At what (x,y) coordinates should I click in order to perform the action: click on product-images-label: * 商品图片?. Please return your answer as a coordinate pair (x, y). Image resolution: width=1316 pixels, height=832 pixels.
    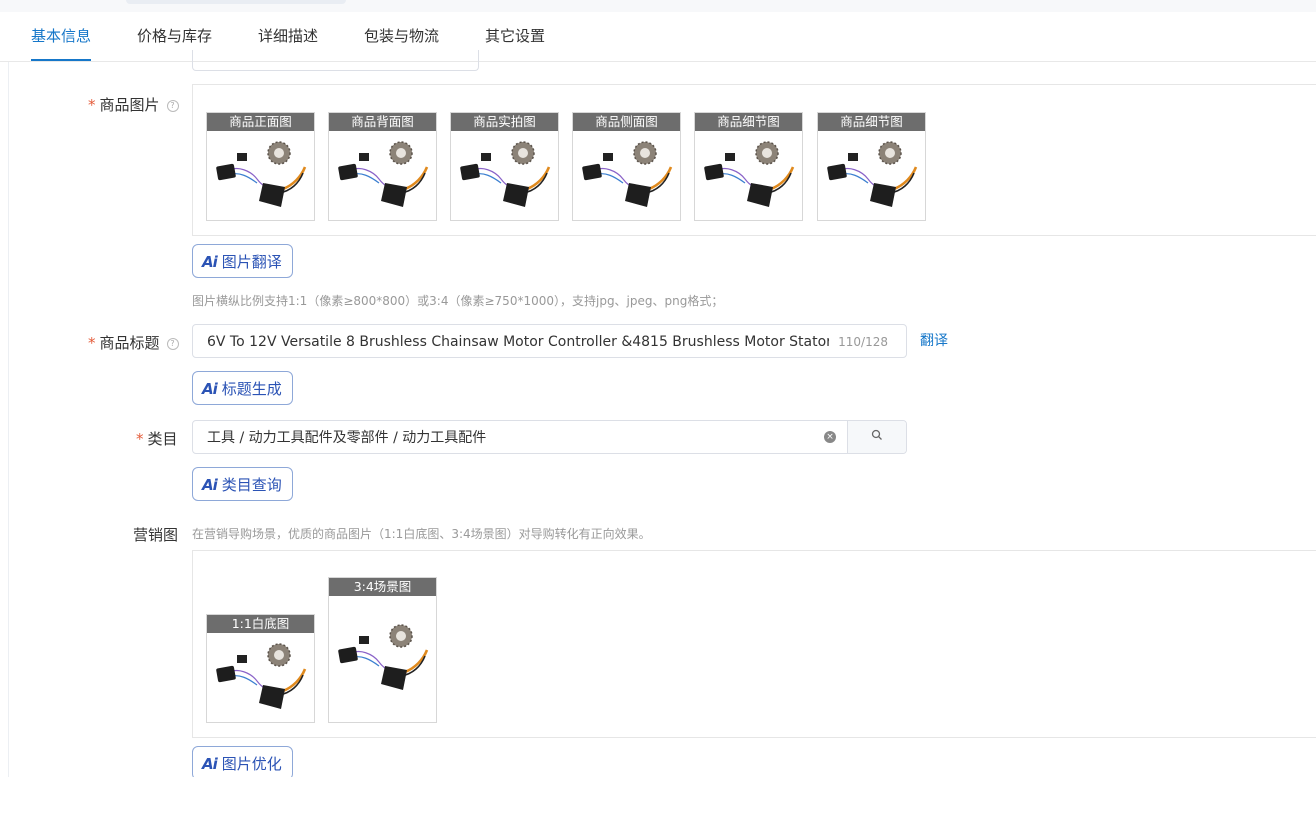
    Looking at the image, I should click on (133, 104).